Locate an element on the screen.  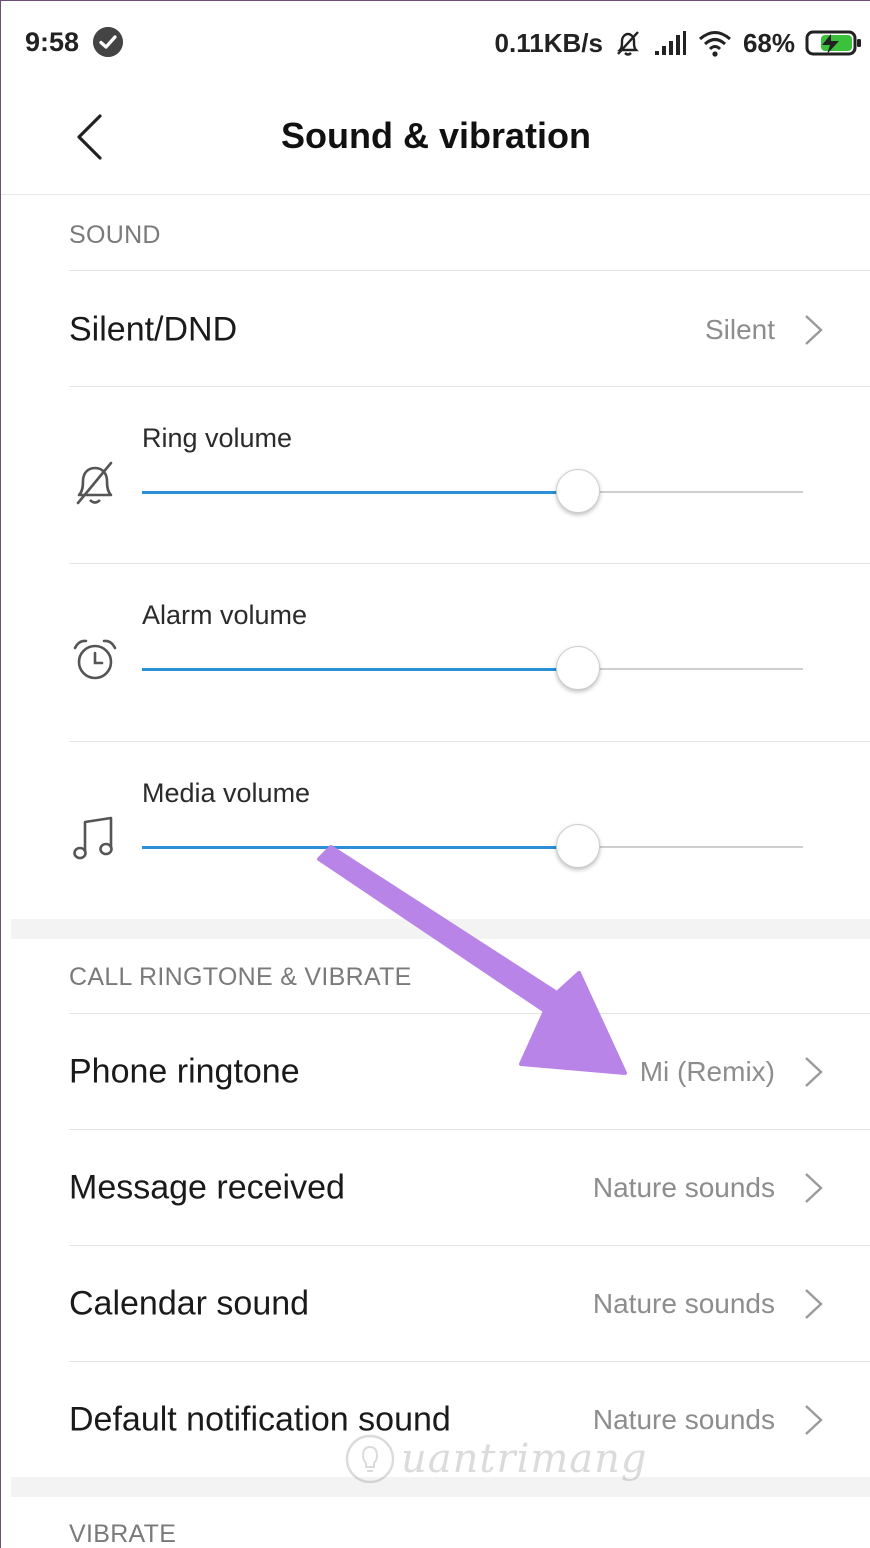
app-header: Sound & vibration is located at coordinates (435, 139).